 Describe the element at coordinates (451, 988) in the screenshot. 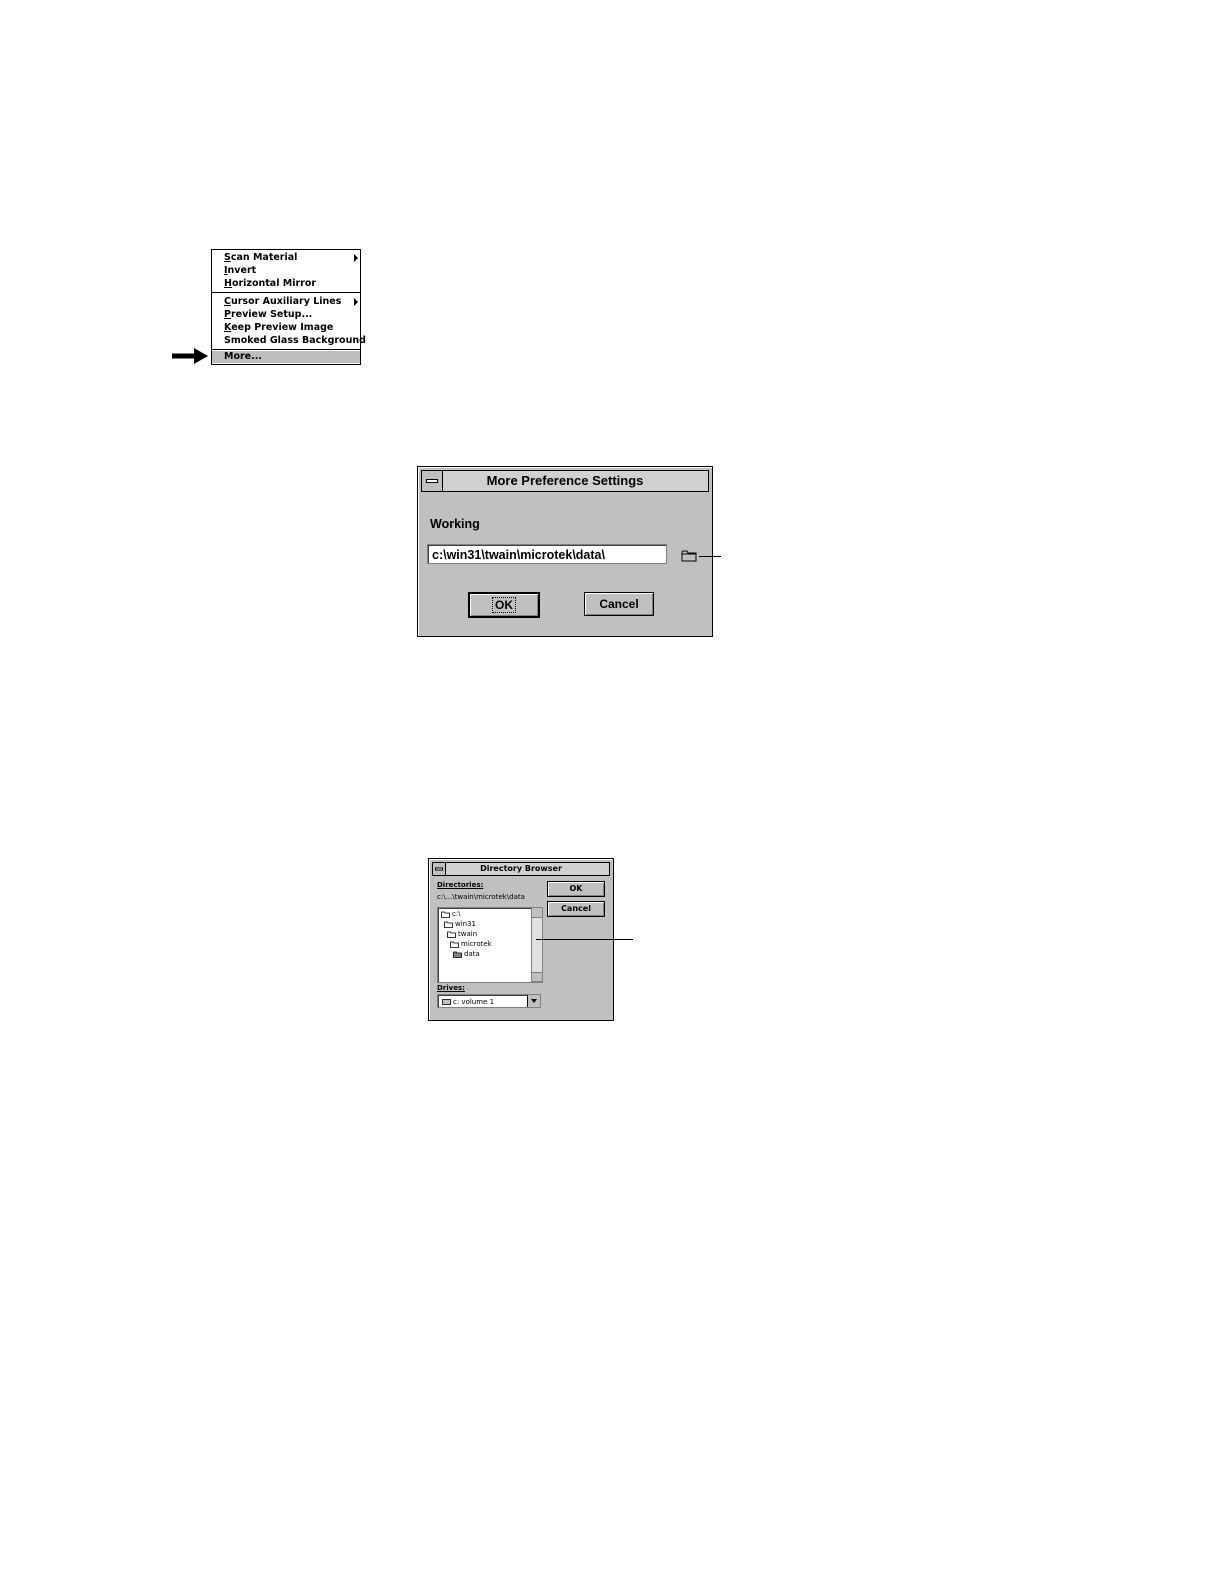

I see `drives-label: Drives:` at that location.